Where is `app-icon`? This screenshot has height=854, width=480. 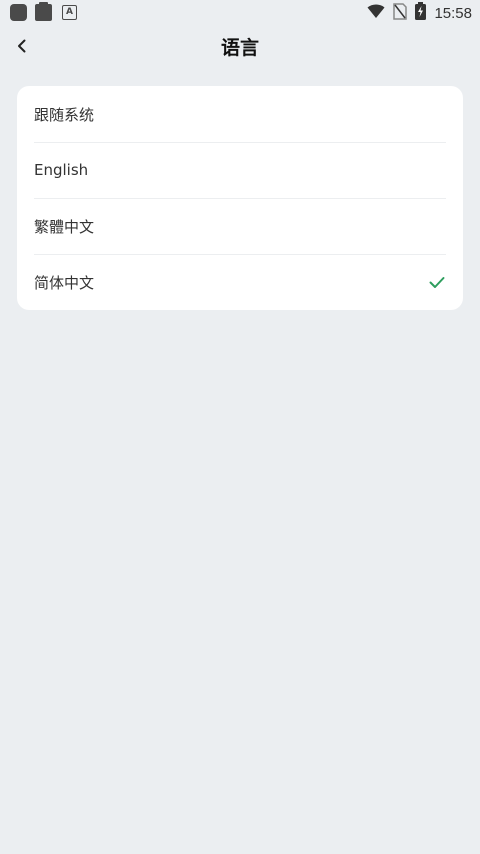 app-icon is located at coordinates (18, 12).